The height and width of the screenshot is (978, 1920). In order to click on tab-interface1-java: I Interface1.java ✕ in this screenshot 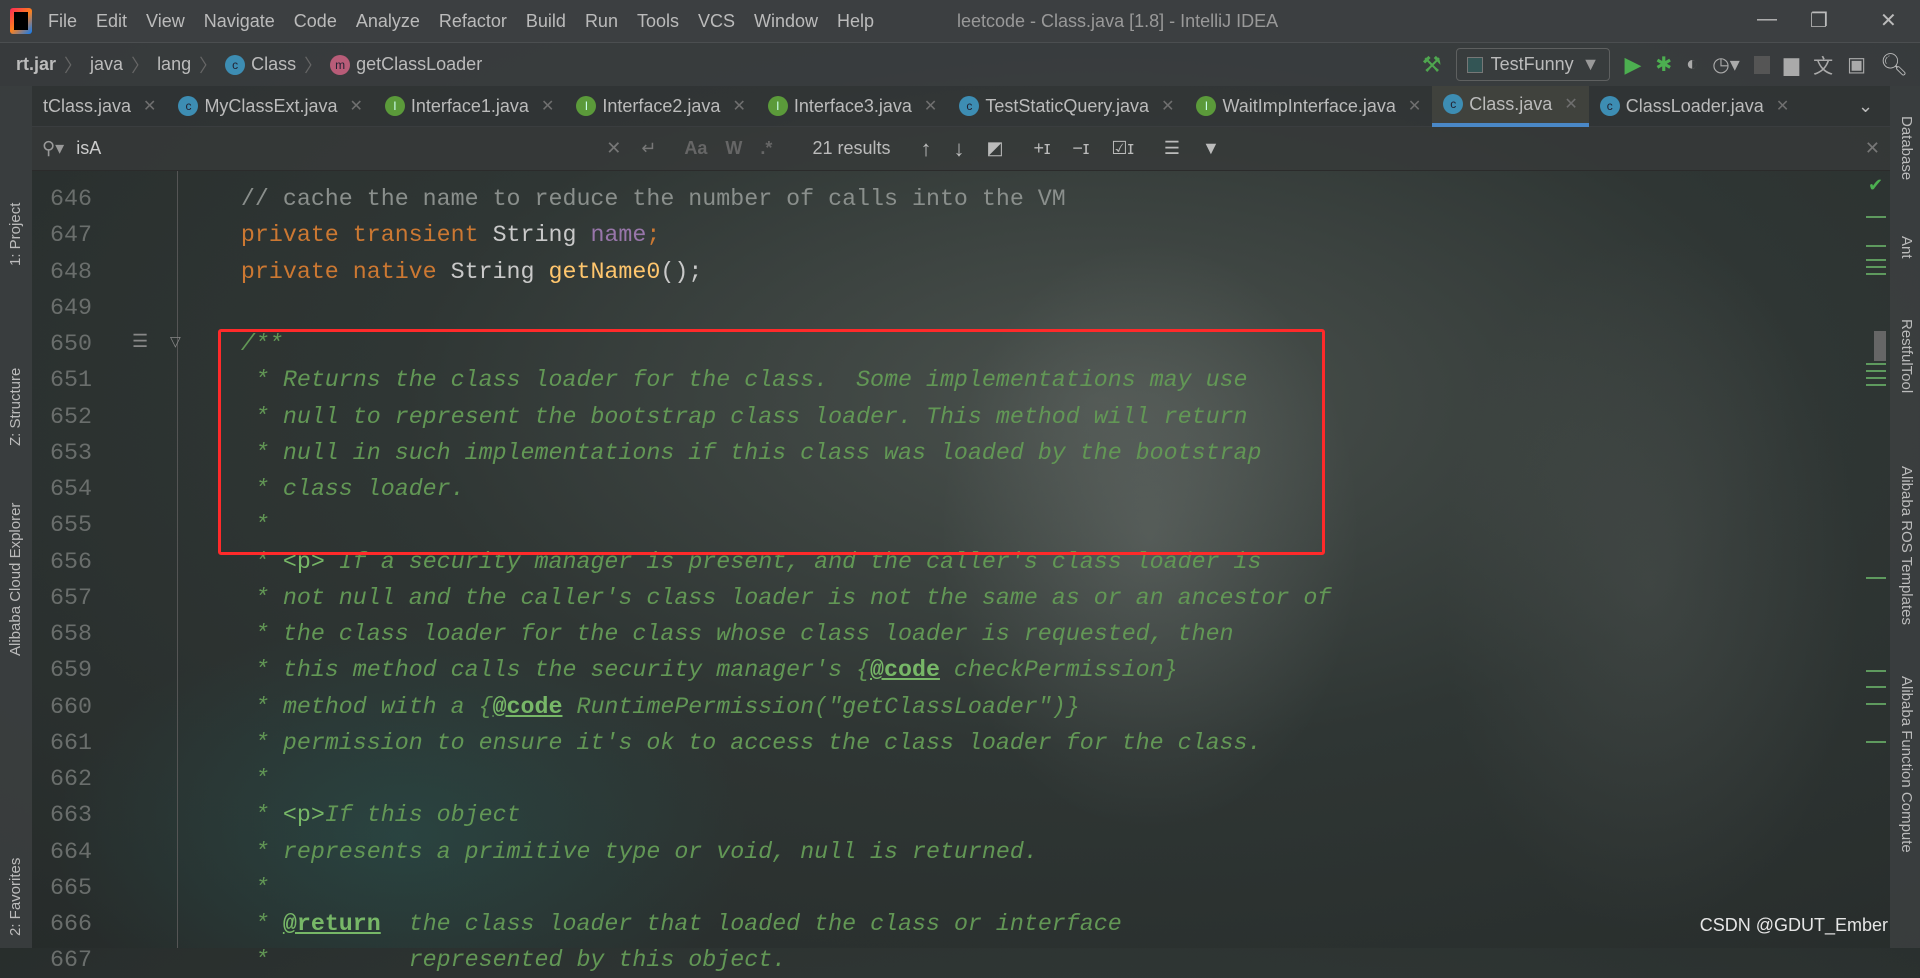, I will do `click(469, 106)`.